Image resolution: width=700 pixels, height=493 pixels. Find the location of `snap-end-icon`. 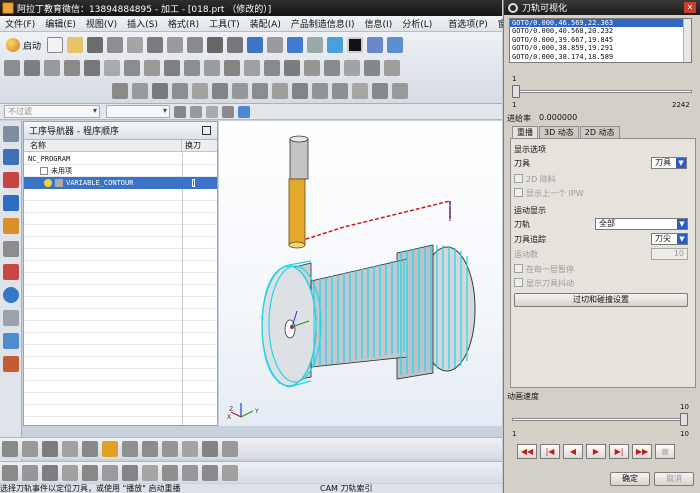

snap-end-icon is located at coordinates (212, 111).